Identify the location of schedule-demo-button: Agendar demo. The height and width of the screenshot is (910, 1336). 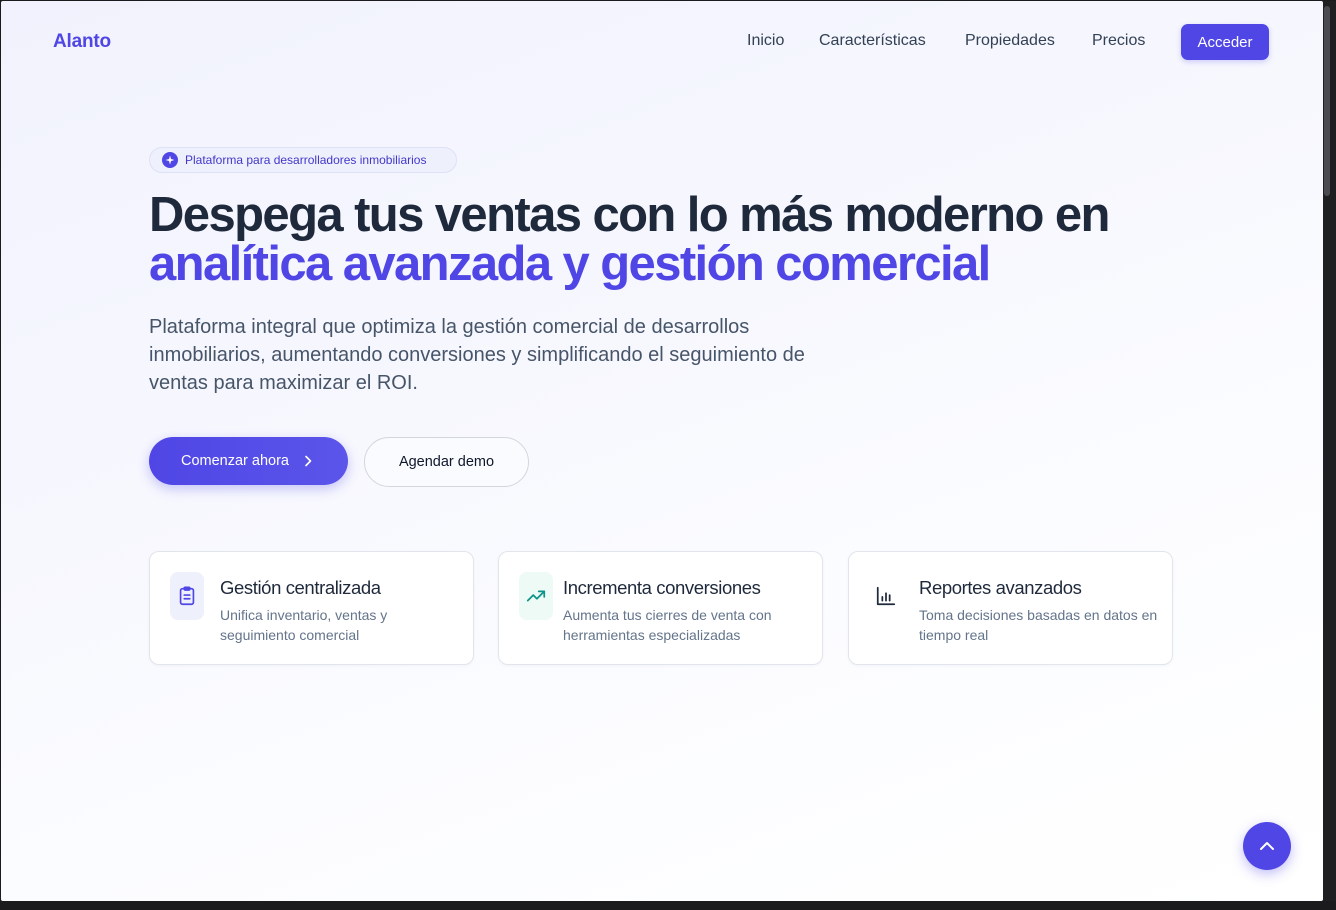
(446, 462).